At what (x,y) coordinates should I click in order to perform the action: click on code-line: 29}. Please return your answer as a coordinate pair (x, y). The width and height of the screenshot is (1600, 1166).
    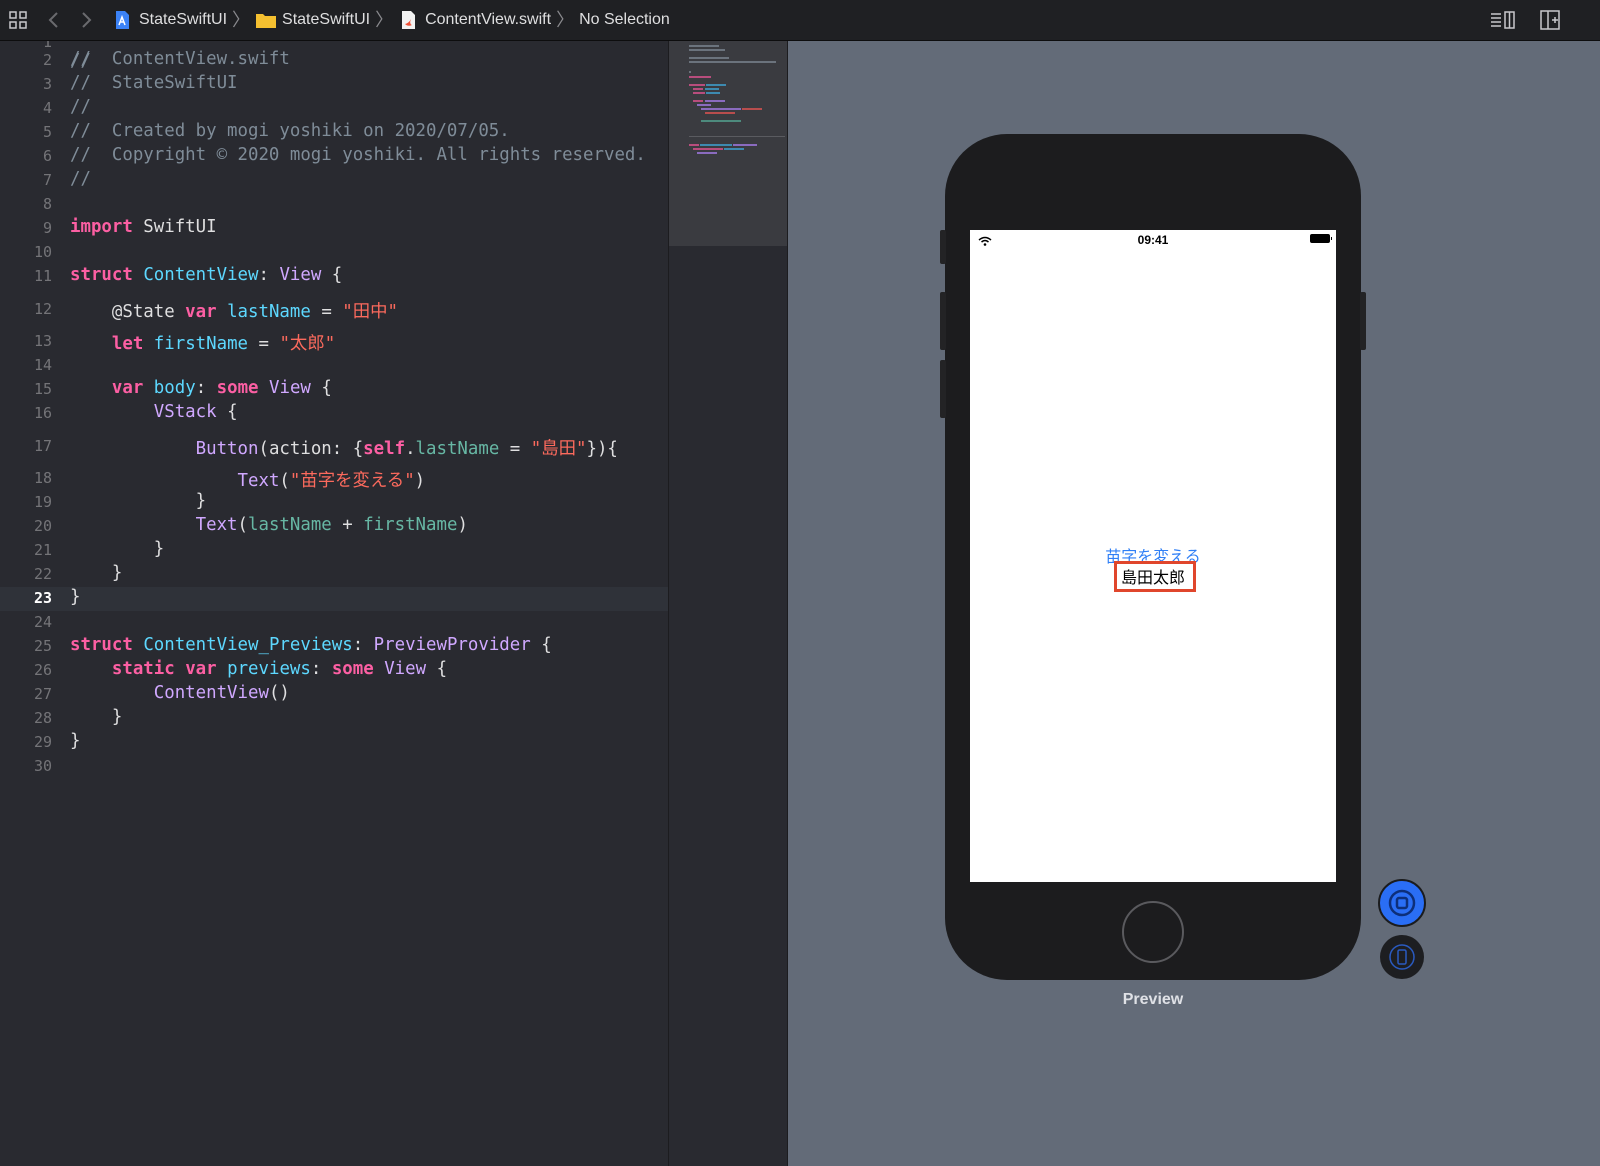
    Looking at the image, I should click on (334, 743).